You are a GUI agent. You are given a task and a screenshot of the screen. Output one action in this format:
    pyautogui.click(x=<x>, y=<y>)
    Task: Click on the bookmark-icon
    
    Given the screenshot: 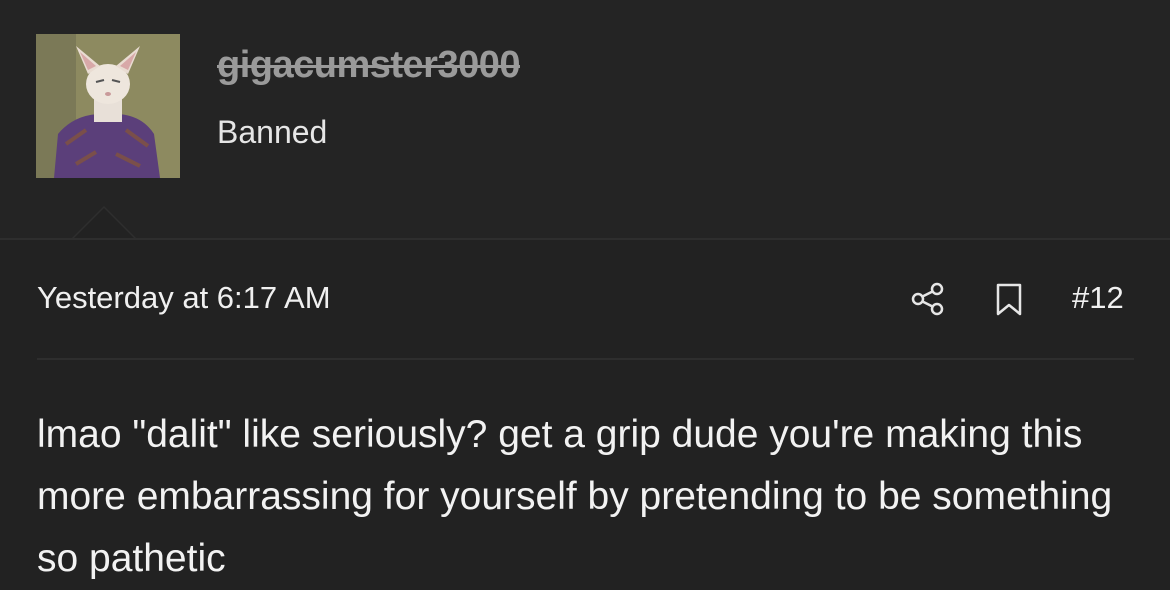 What is the action you would take?
    pyautogui.click(x=1009, y=302)
    